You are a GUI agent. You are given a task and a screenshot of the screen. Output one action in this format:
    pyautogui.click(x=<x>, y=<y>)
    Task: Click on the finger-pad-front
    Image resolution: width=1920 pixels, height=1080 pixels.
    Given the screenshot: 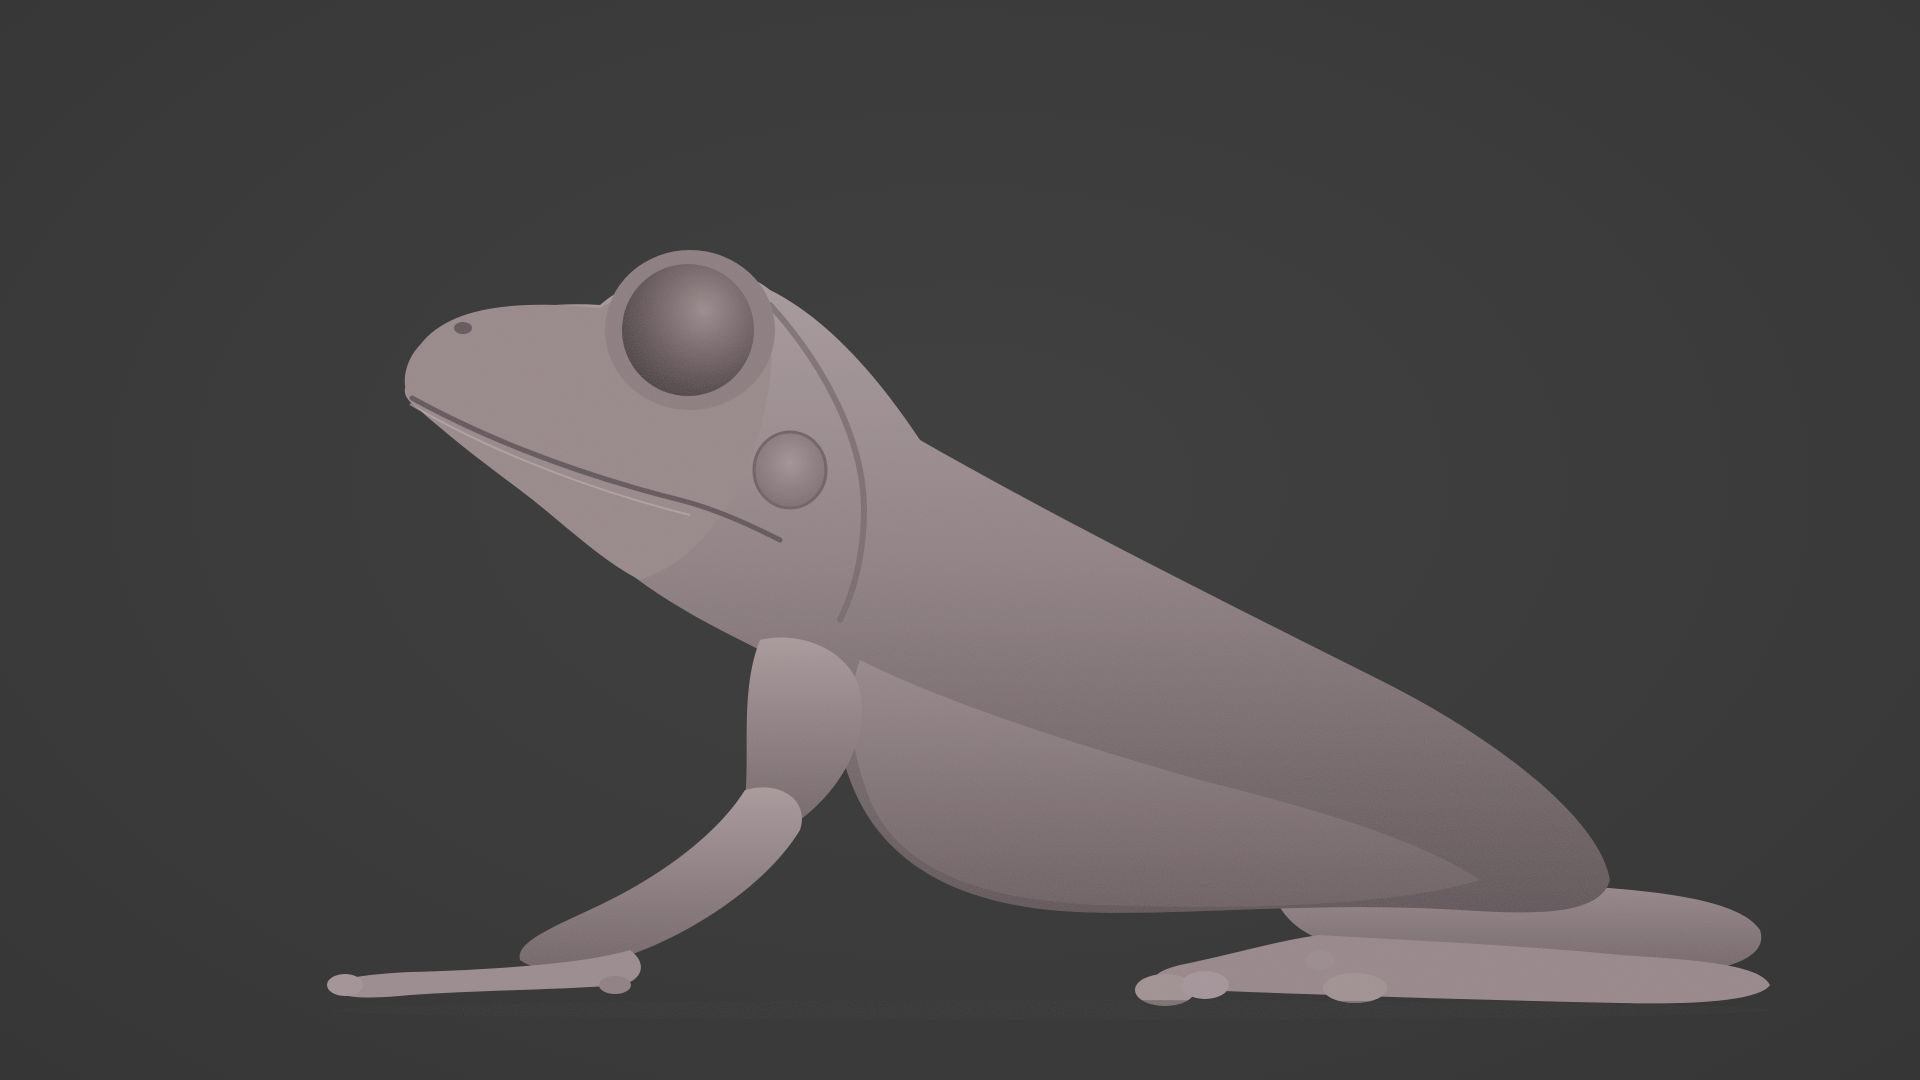 What is the action you would take?
    pyautogui.click(x=345, y=985)
    